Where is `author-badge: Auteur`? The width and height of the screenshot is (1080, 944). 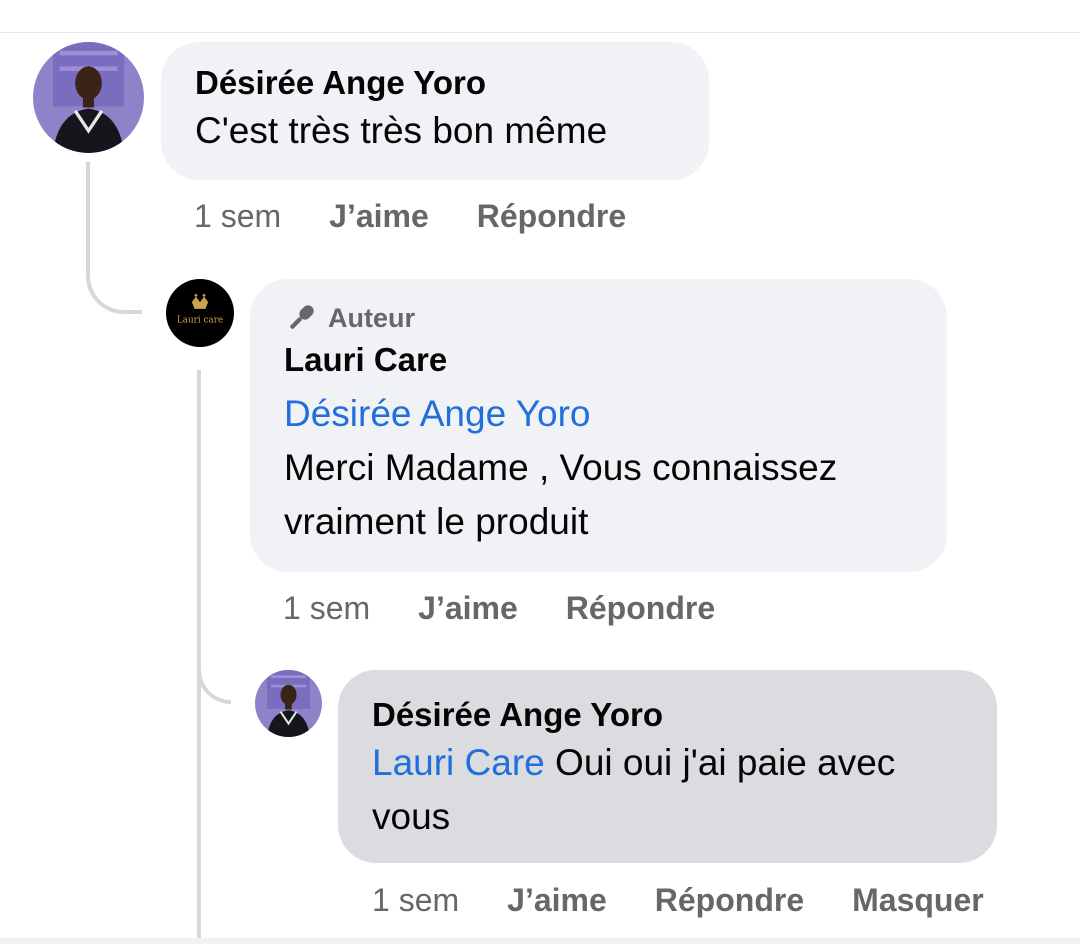 author-badge: Auteur is located at coordinates (598, 318).